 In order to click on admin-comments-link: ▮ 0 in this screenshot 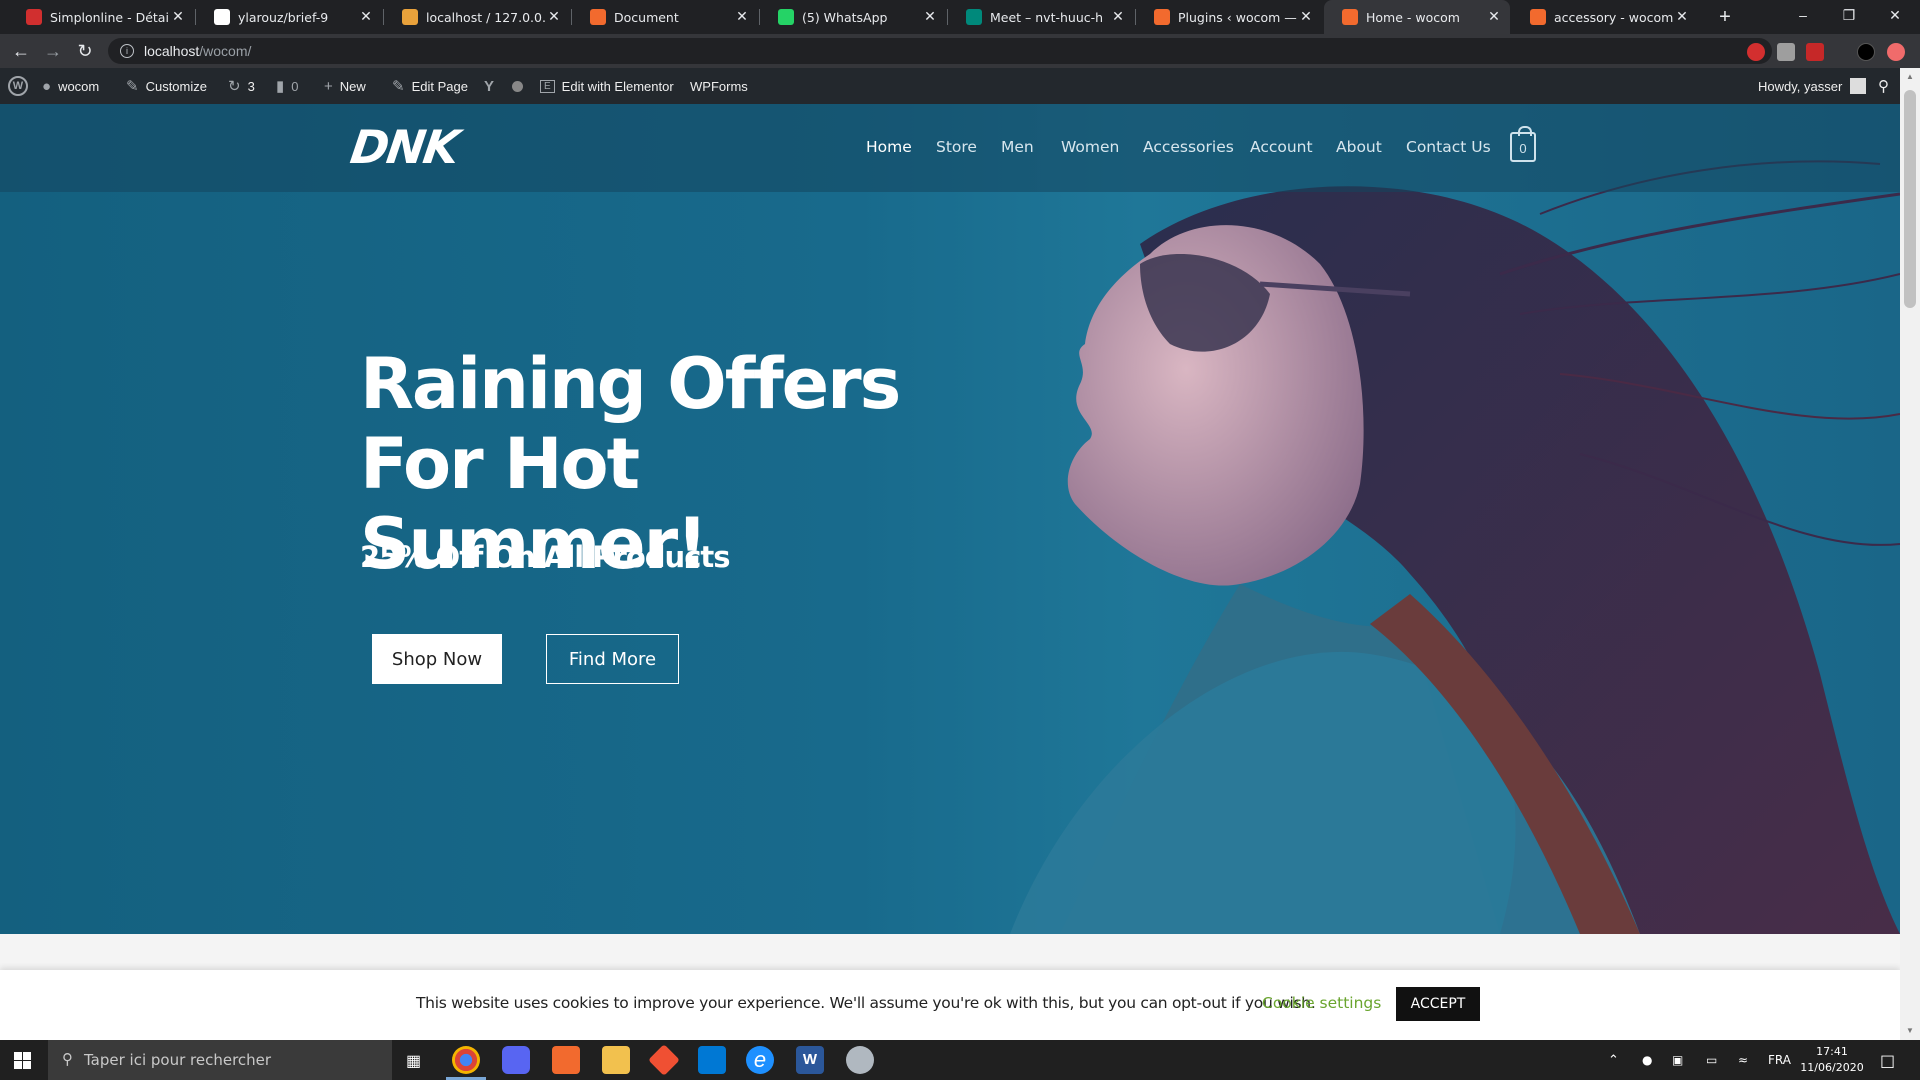, I will do `click(287, 86)`.